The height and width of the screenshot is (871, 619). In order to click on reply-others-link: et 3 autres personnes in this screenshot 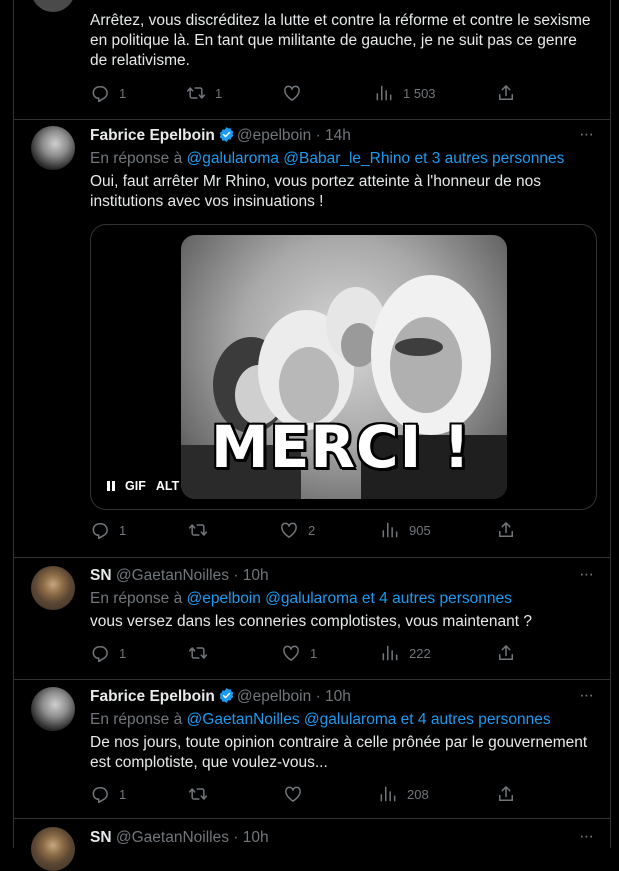, I will do `click(489, 158)`.